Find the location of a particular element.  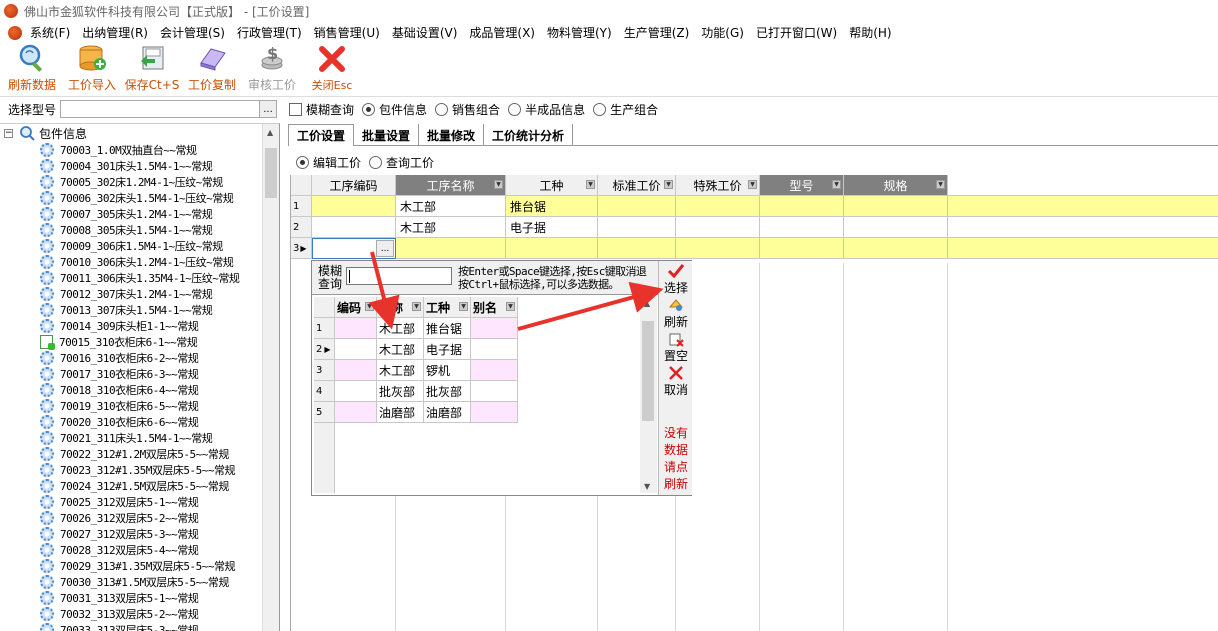

radio-query-price: 查询工价 is located at coordinates (397, 162).